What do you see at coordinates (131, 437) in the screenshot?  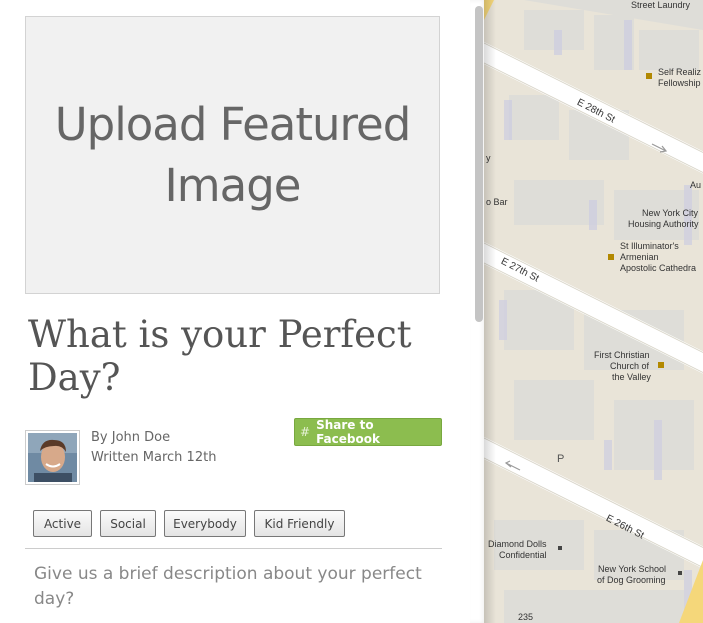 I see `author-name: By John Doe` at bounding box center [131, 437].